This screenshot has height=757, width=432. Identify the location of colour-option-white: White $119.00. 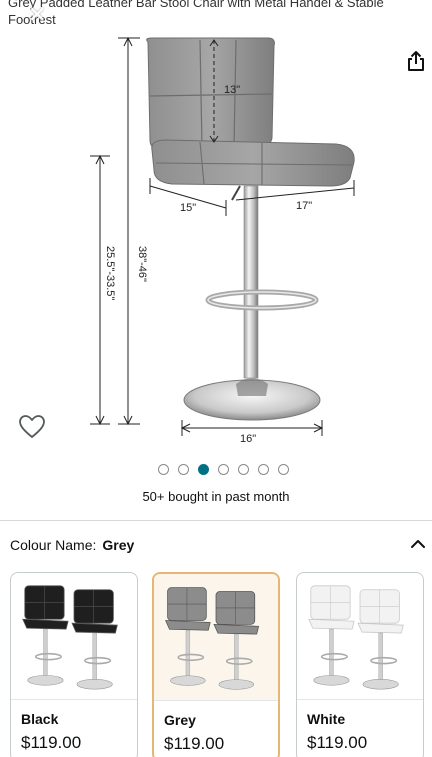
(360, 664).